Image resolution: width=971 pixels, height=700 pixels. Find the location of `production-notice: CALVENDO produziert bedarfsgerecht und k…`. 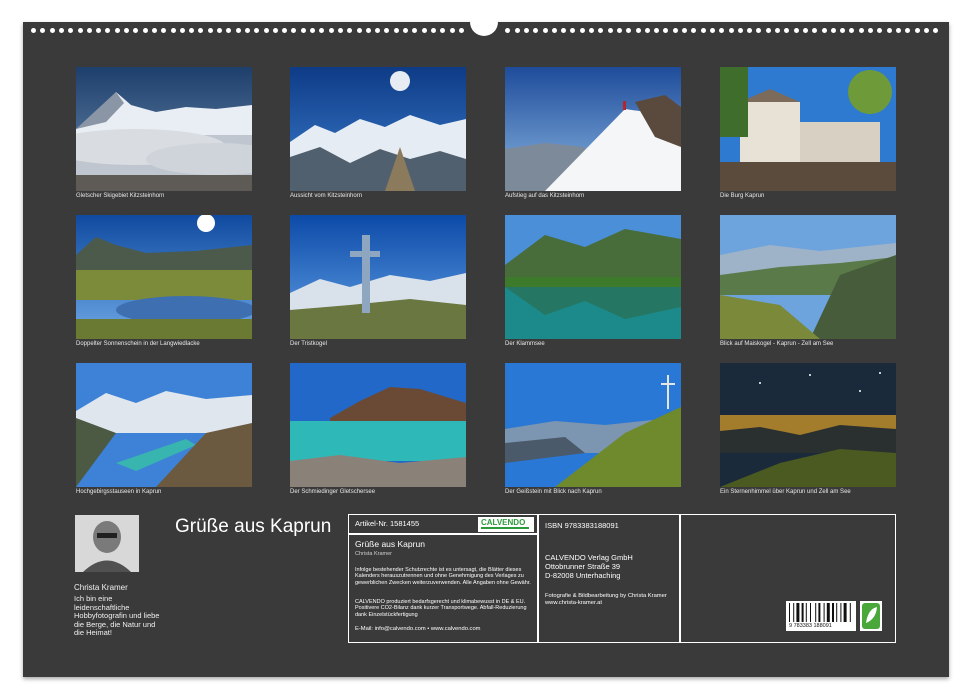

production-notice: CALVENDO produziert bedarfsgerecht und k… is located at coordinates (441, 608).